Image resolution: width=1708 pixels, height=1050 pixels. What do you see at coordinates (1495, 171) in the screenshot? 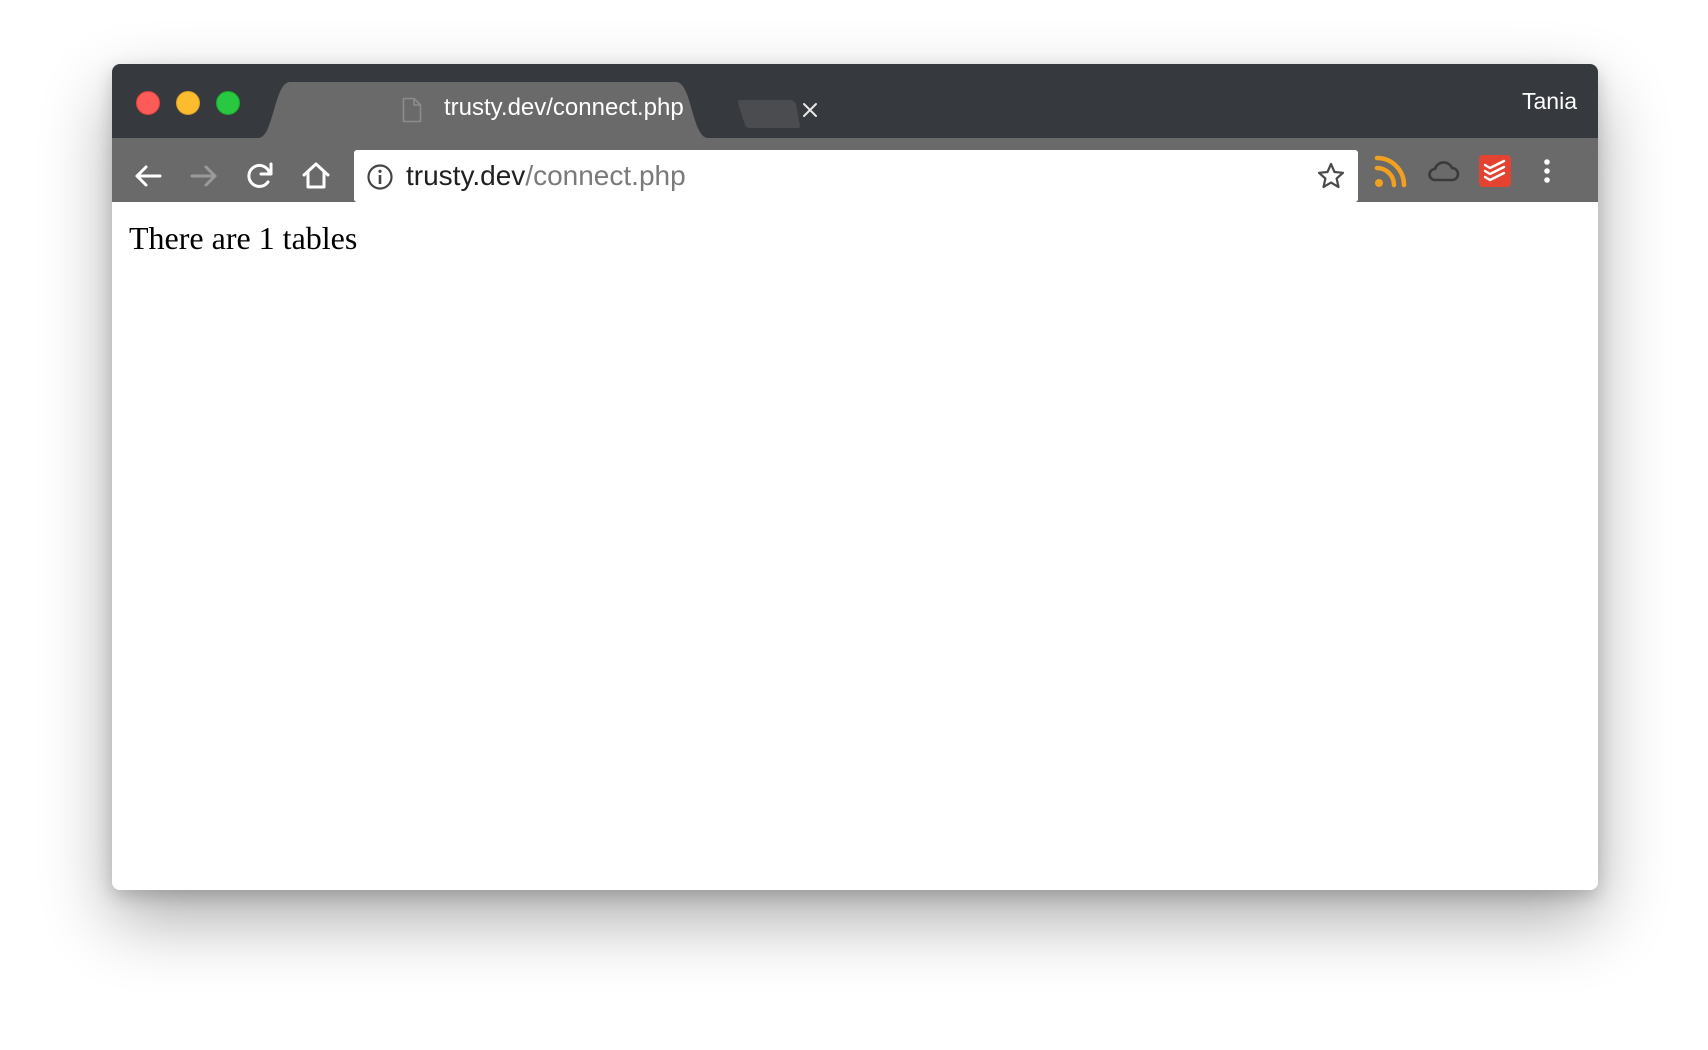
I see `todoist-icon` at bounding box center [1495, 171].